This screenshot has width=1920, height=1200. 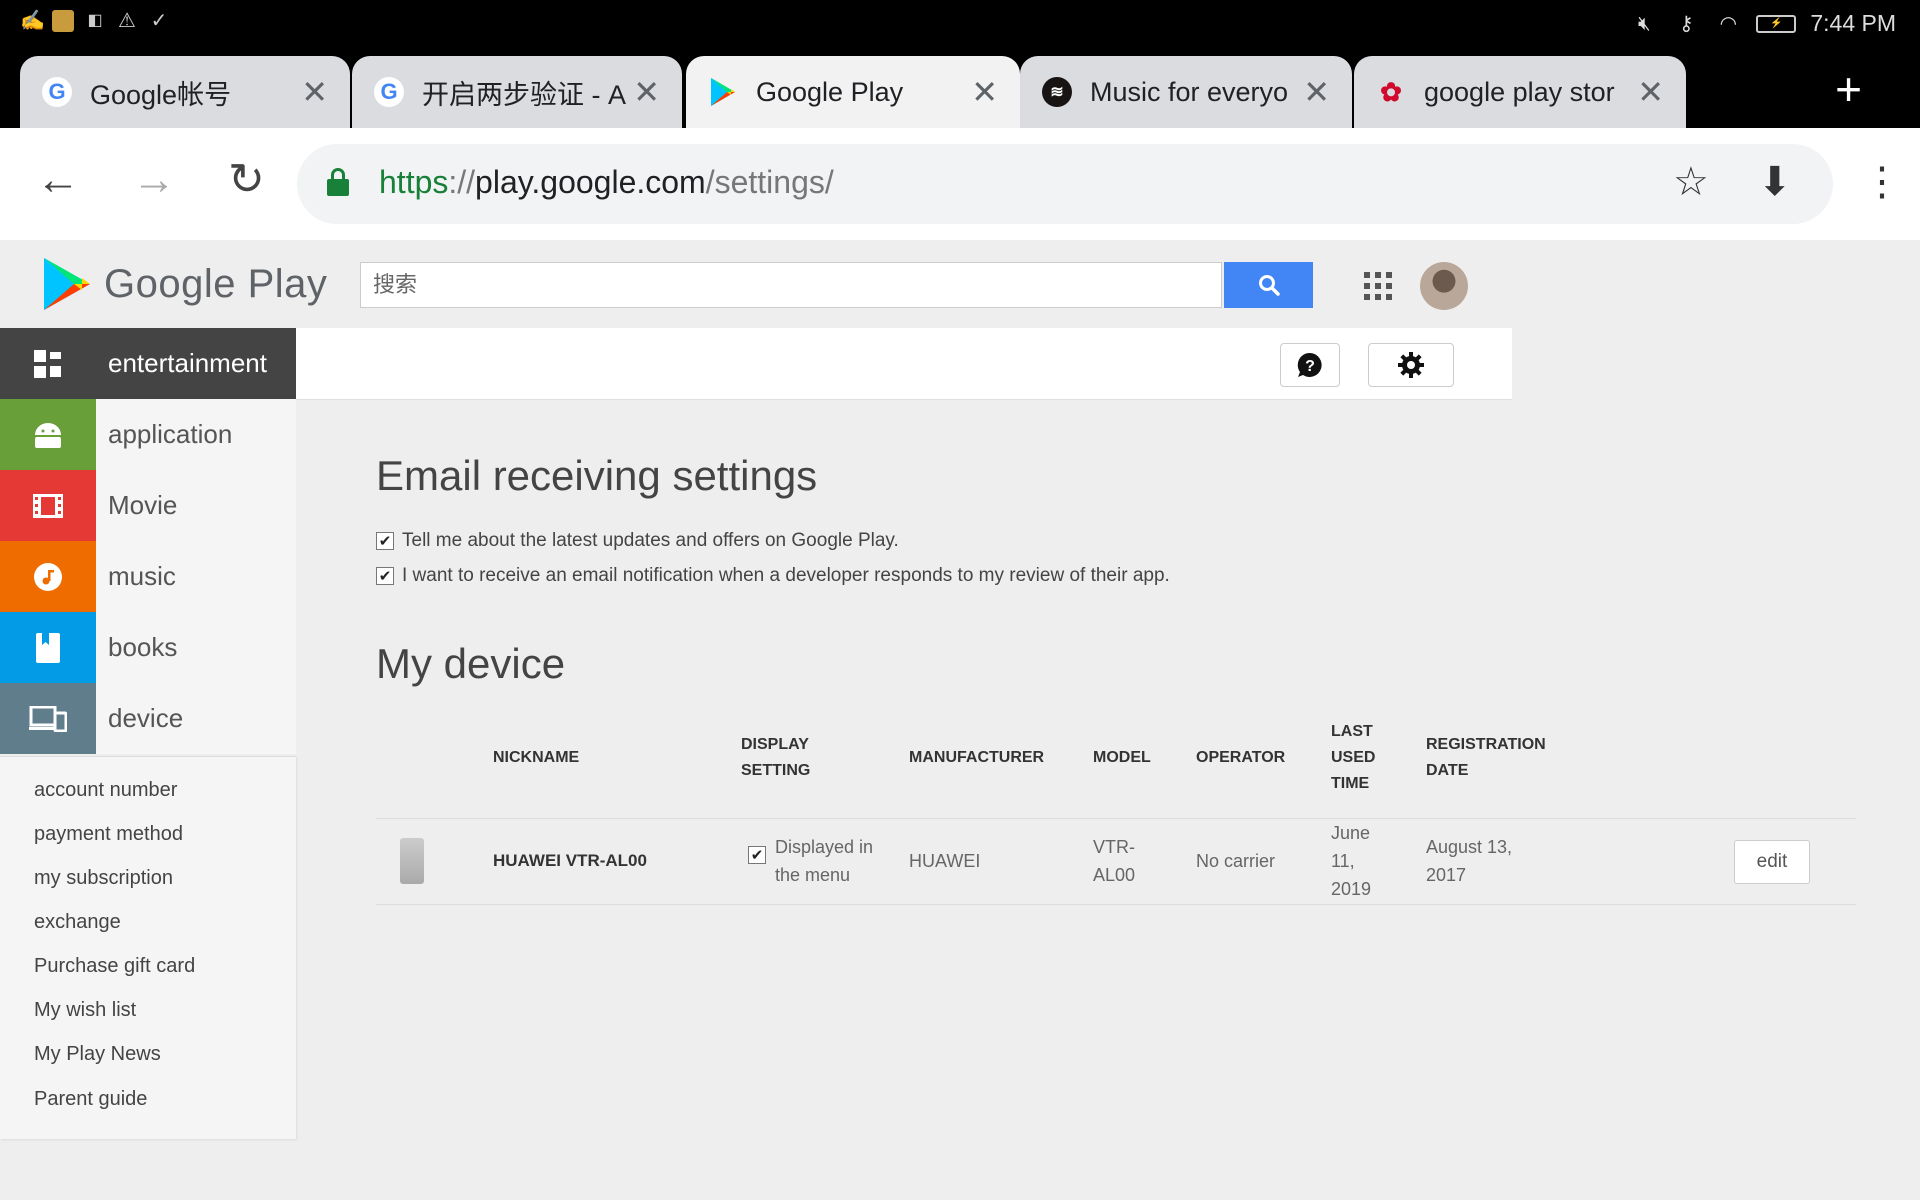 I want to click on help-button: ?, so click(x=1310, y=365).